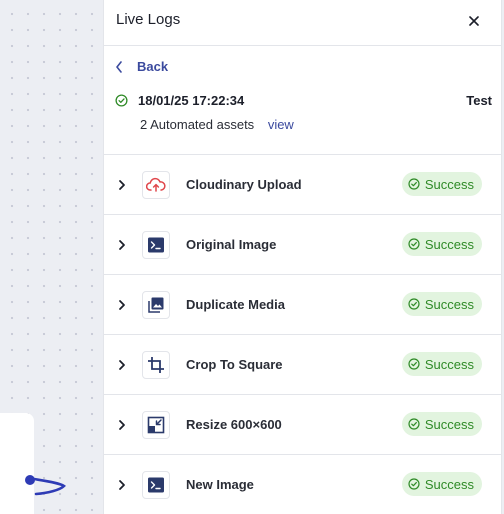  What do you see at coordinates (220, 484) in the screenshot?
I see `step-name: New Image` at bounding box center [220, 484].